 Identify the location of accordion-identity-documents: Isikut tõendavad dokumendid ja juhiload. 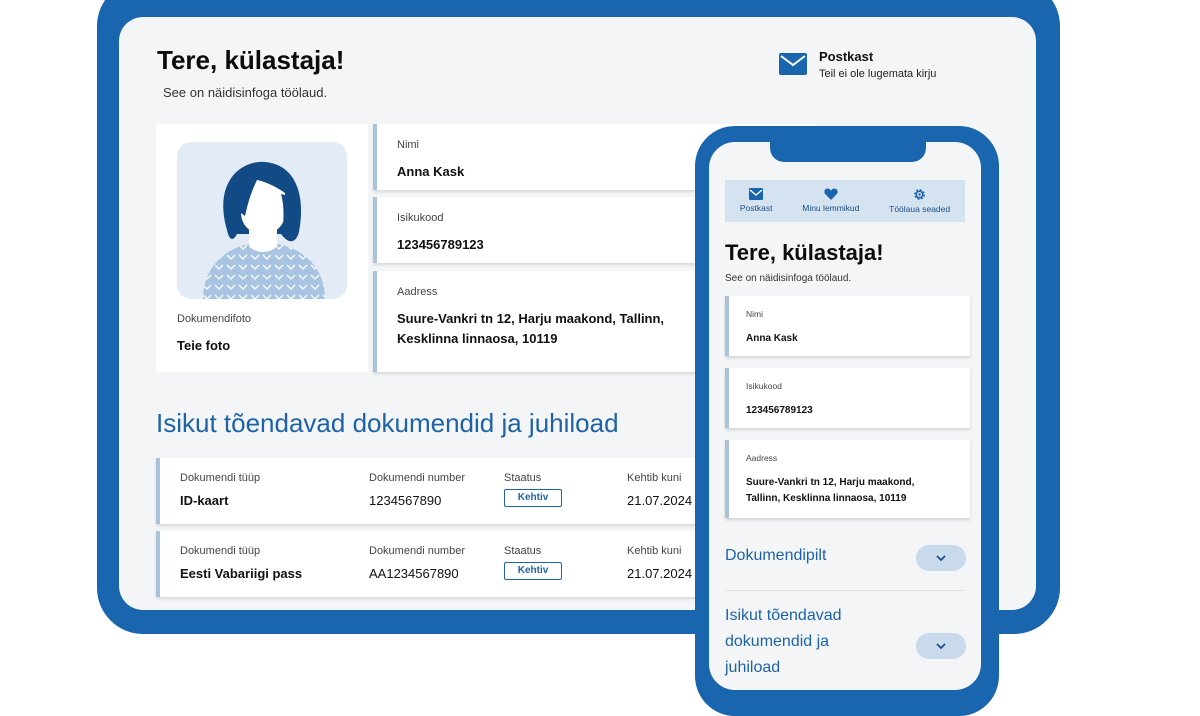
(845, 643).